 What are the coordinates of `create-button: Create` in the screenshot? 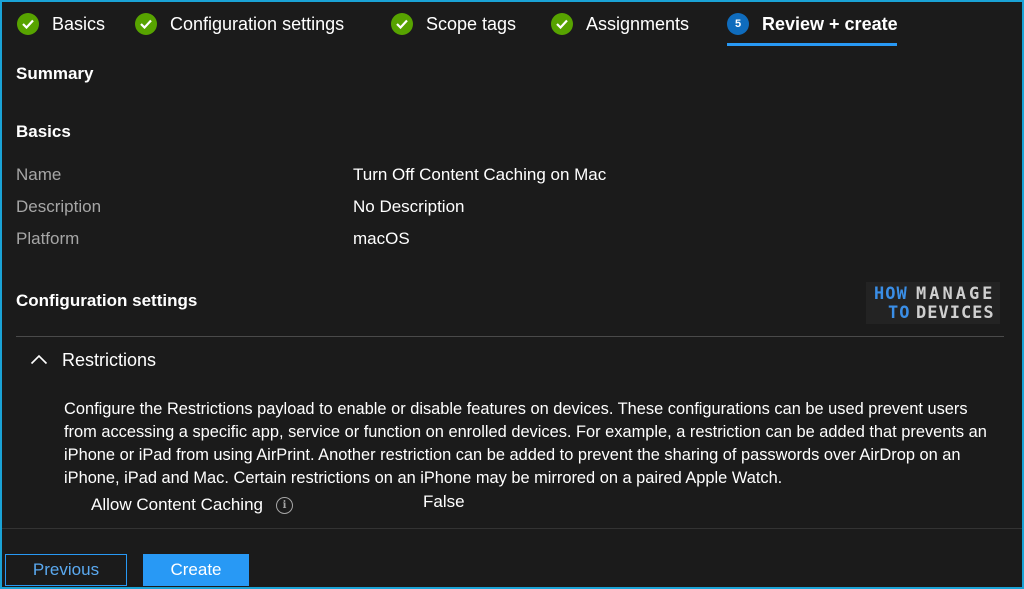 It's located at (196, 570).